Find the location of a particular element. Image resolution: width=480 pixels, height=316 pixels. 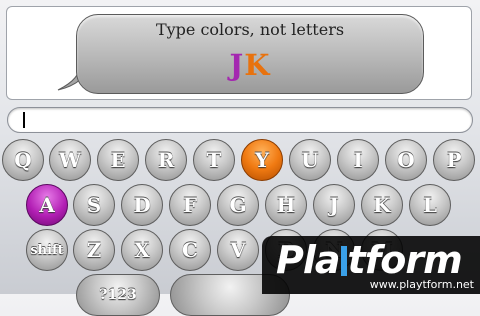

key-j: J is located at coordinates (334, 205).